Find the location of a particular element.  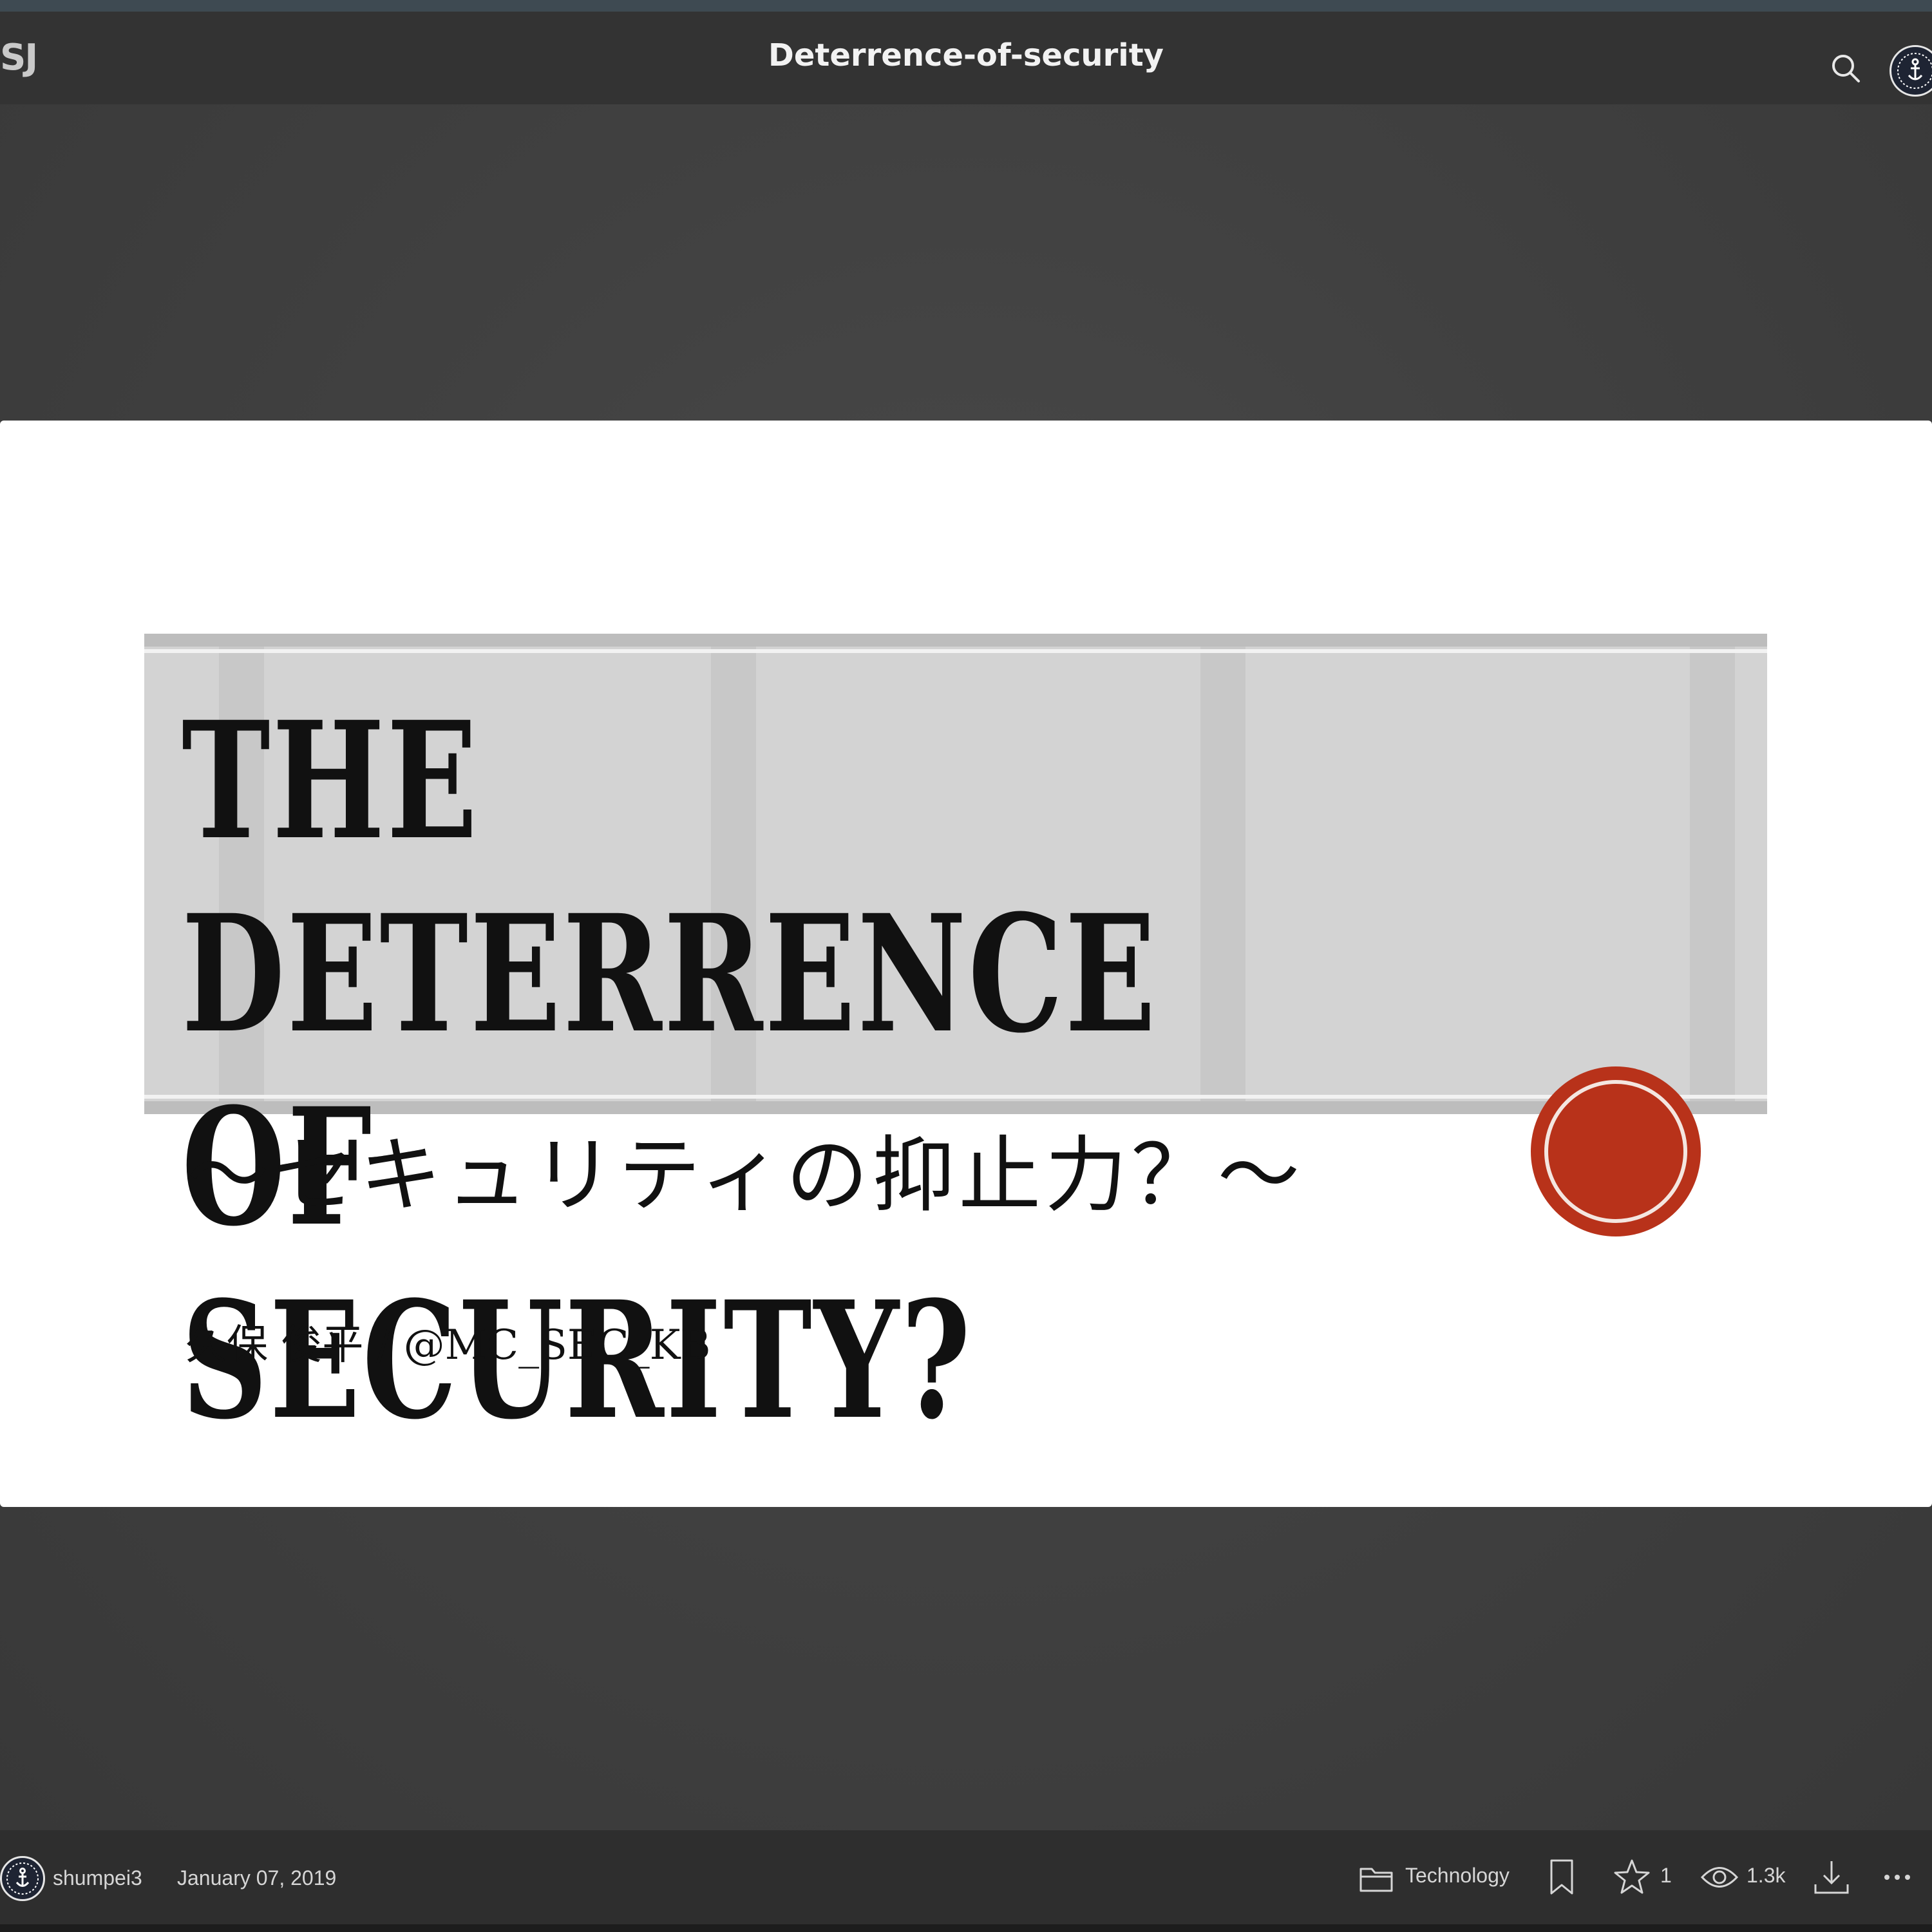

author-avatar is located at coordinates (22, 1878).